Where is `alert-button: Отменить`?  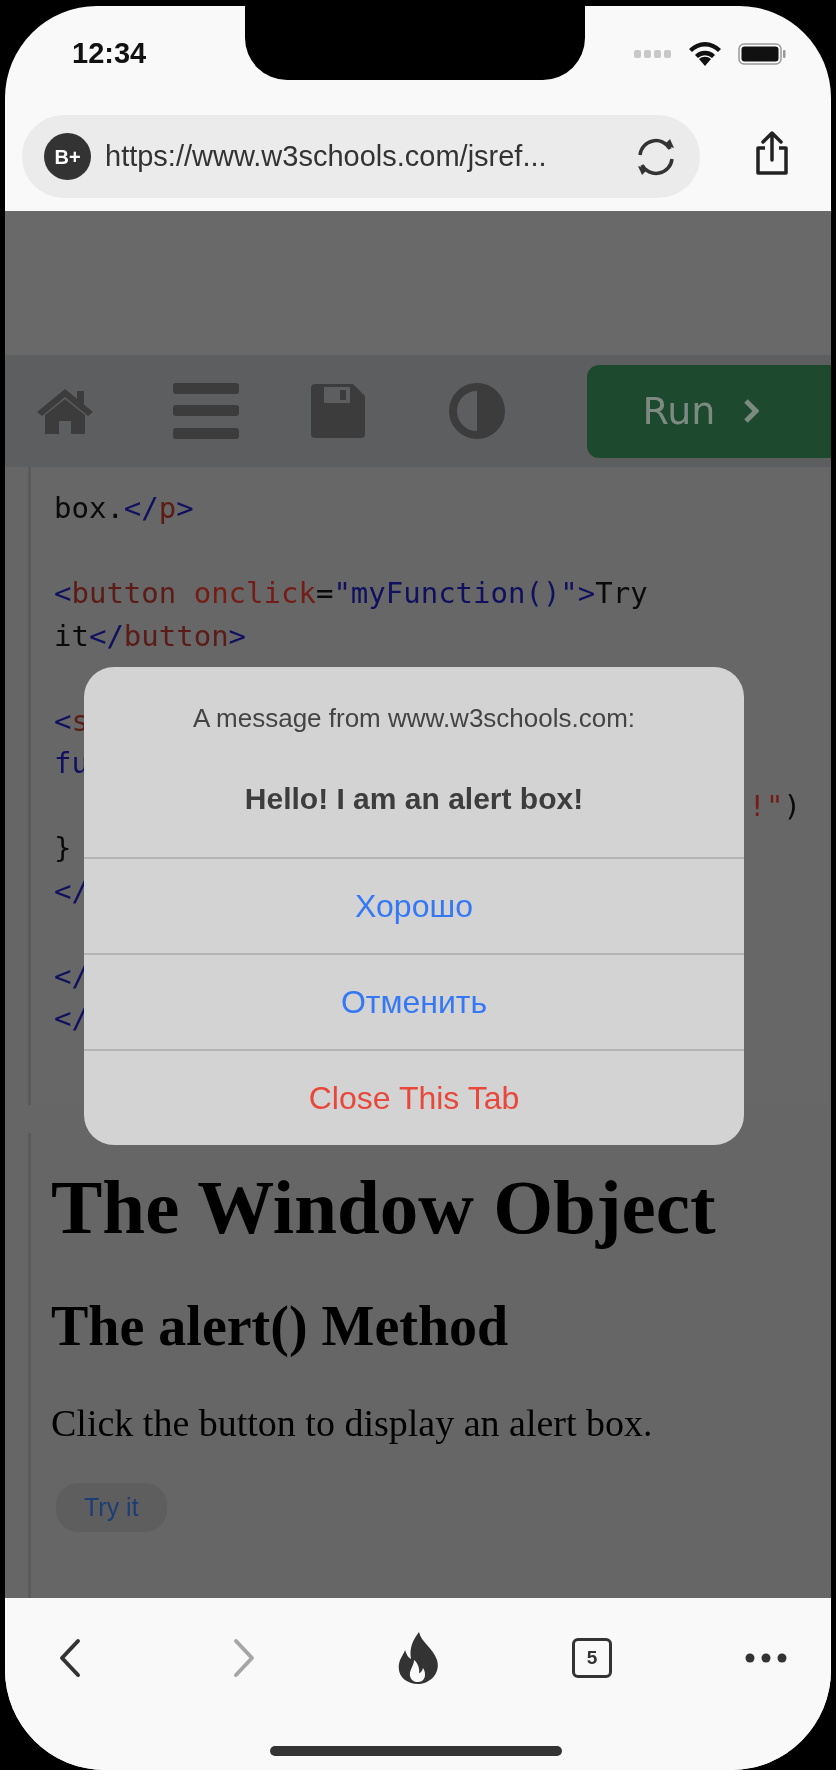
alert-button: Отменить is located at coordinates (414, 1001).